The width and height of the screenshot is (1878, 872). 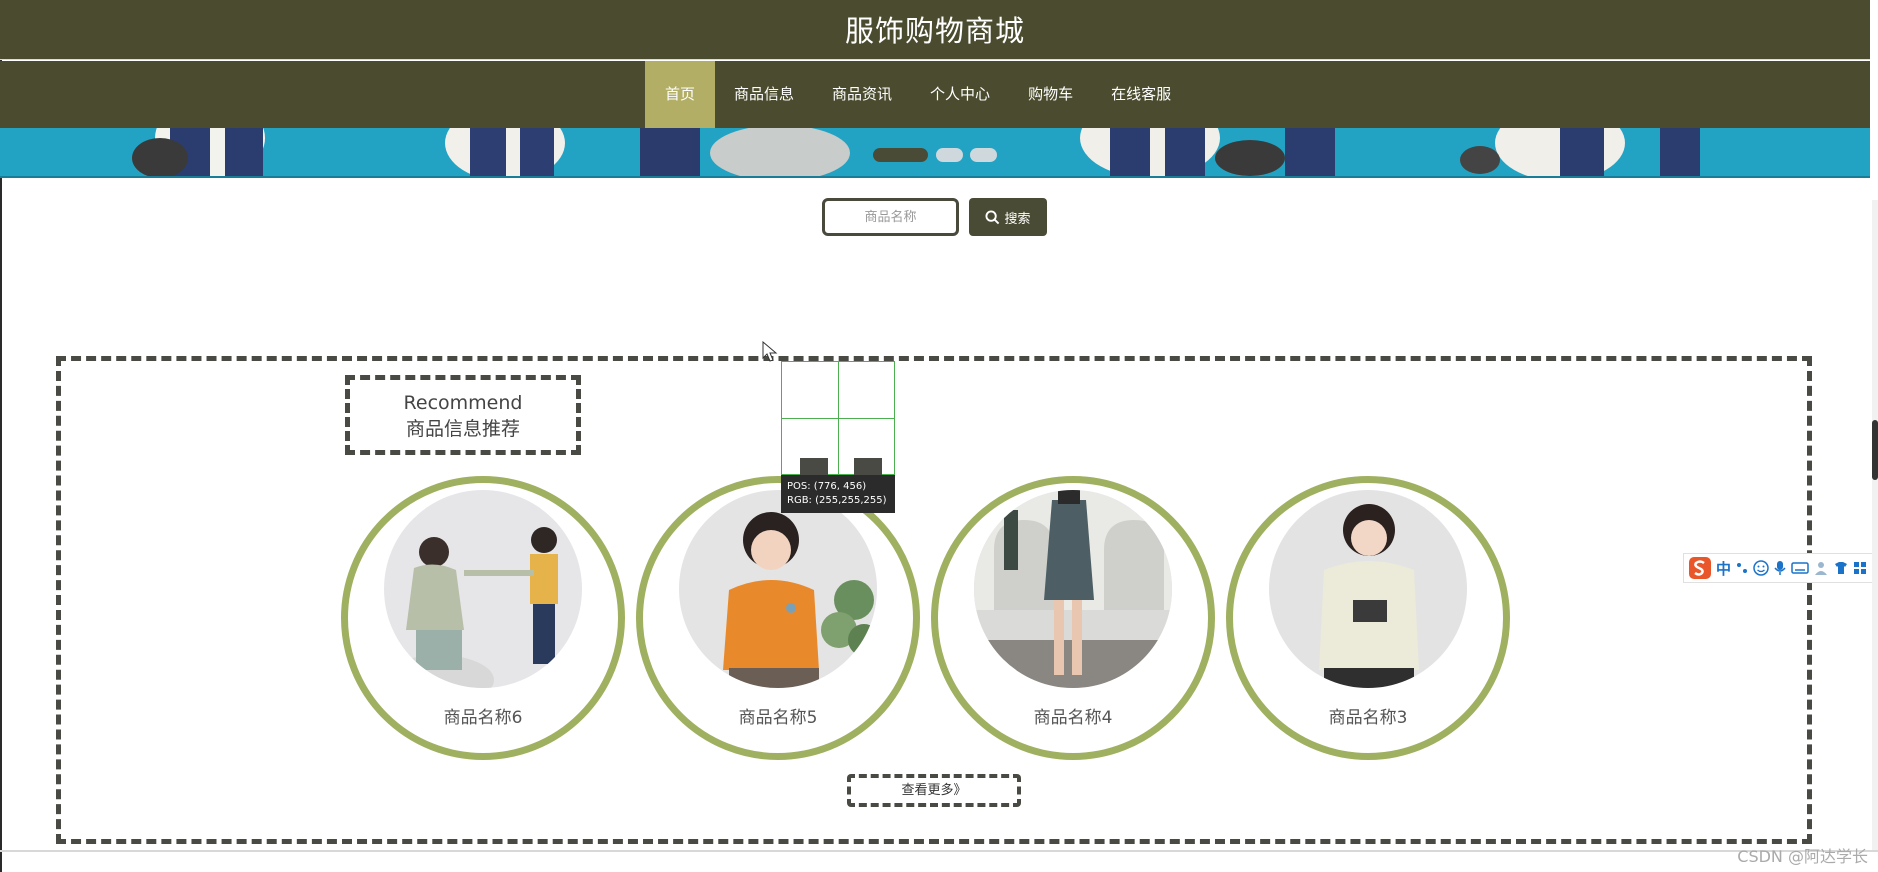 I want to click on site-title: 服饰购物商城, so click(x=934, y=31).